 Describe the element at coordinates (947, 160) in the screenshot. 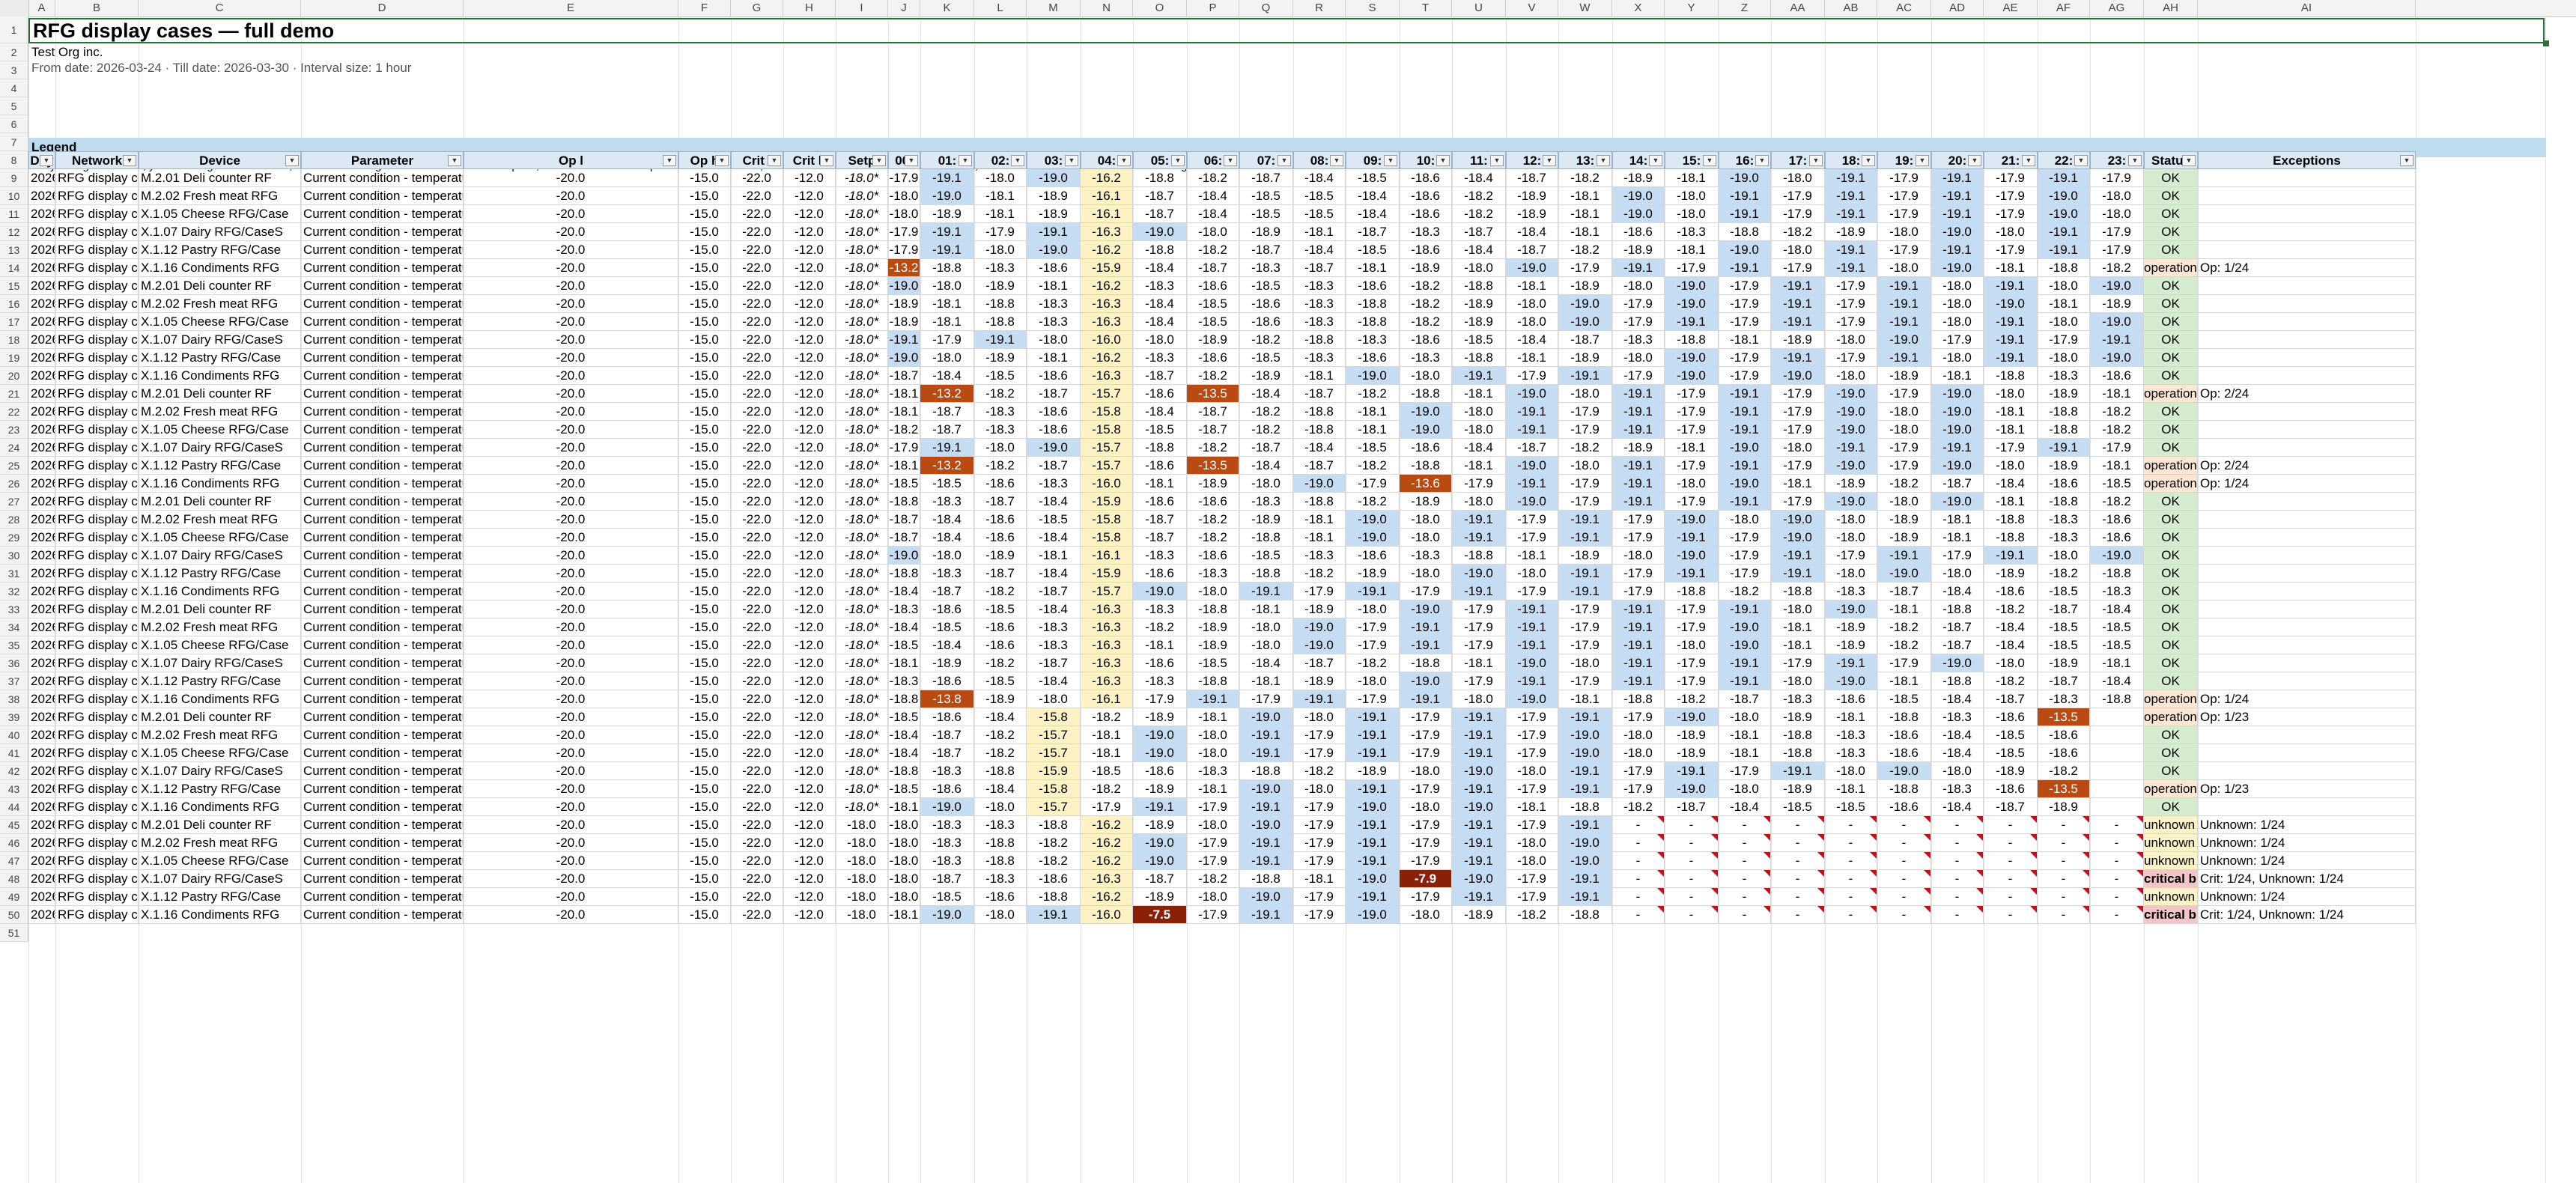

I see `header-cell: 01: ▼` at that location.